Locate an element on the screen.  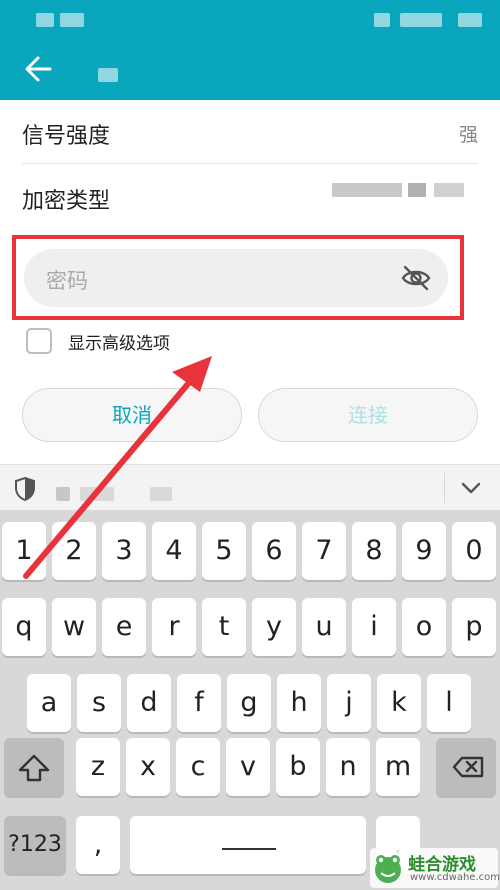
advanced-options-label: 显示高级选项 is located at coordinates (119, 344).